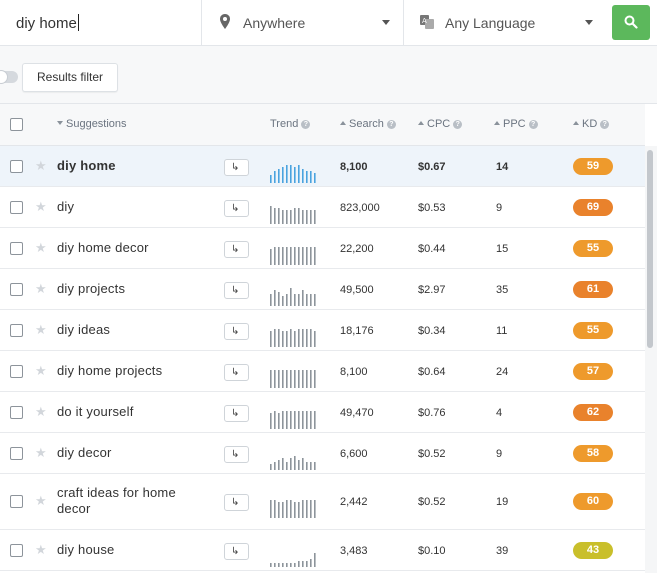 This screenshot has width=657, height=573. I want to click on keyword-label: diy home projects, so click(132, 371).